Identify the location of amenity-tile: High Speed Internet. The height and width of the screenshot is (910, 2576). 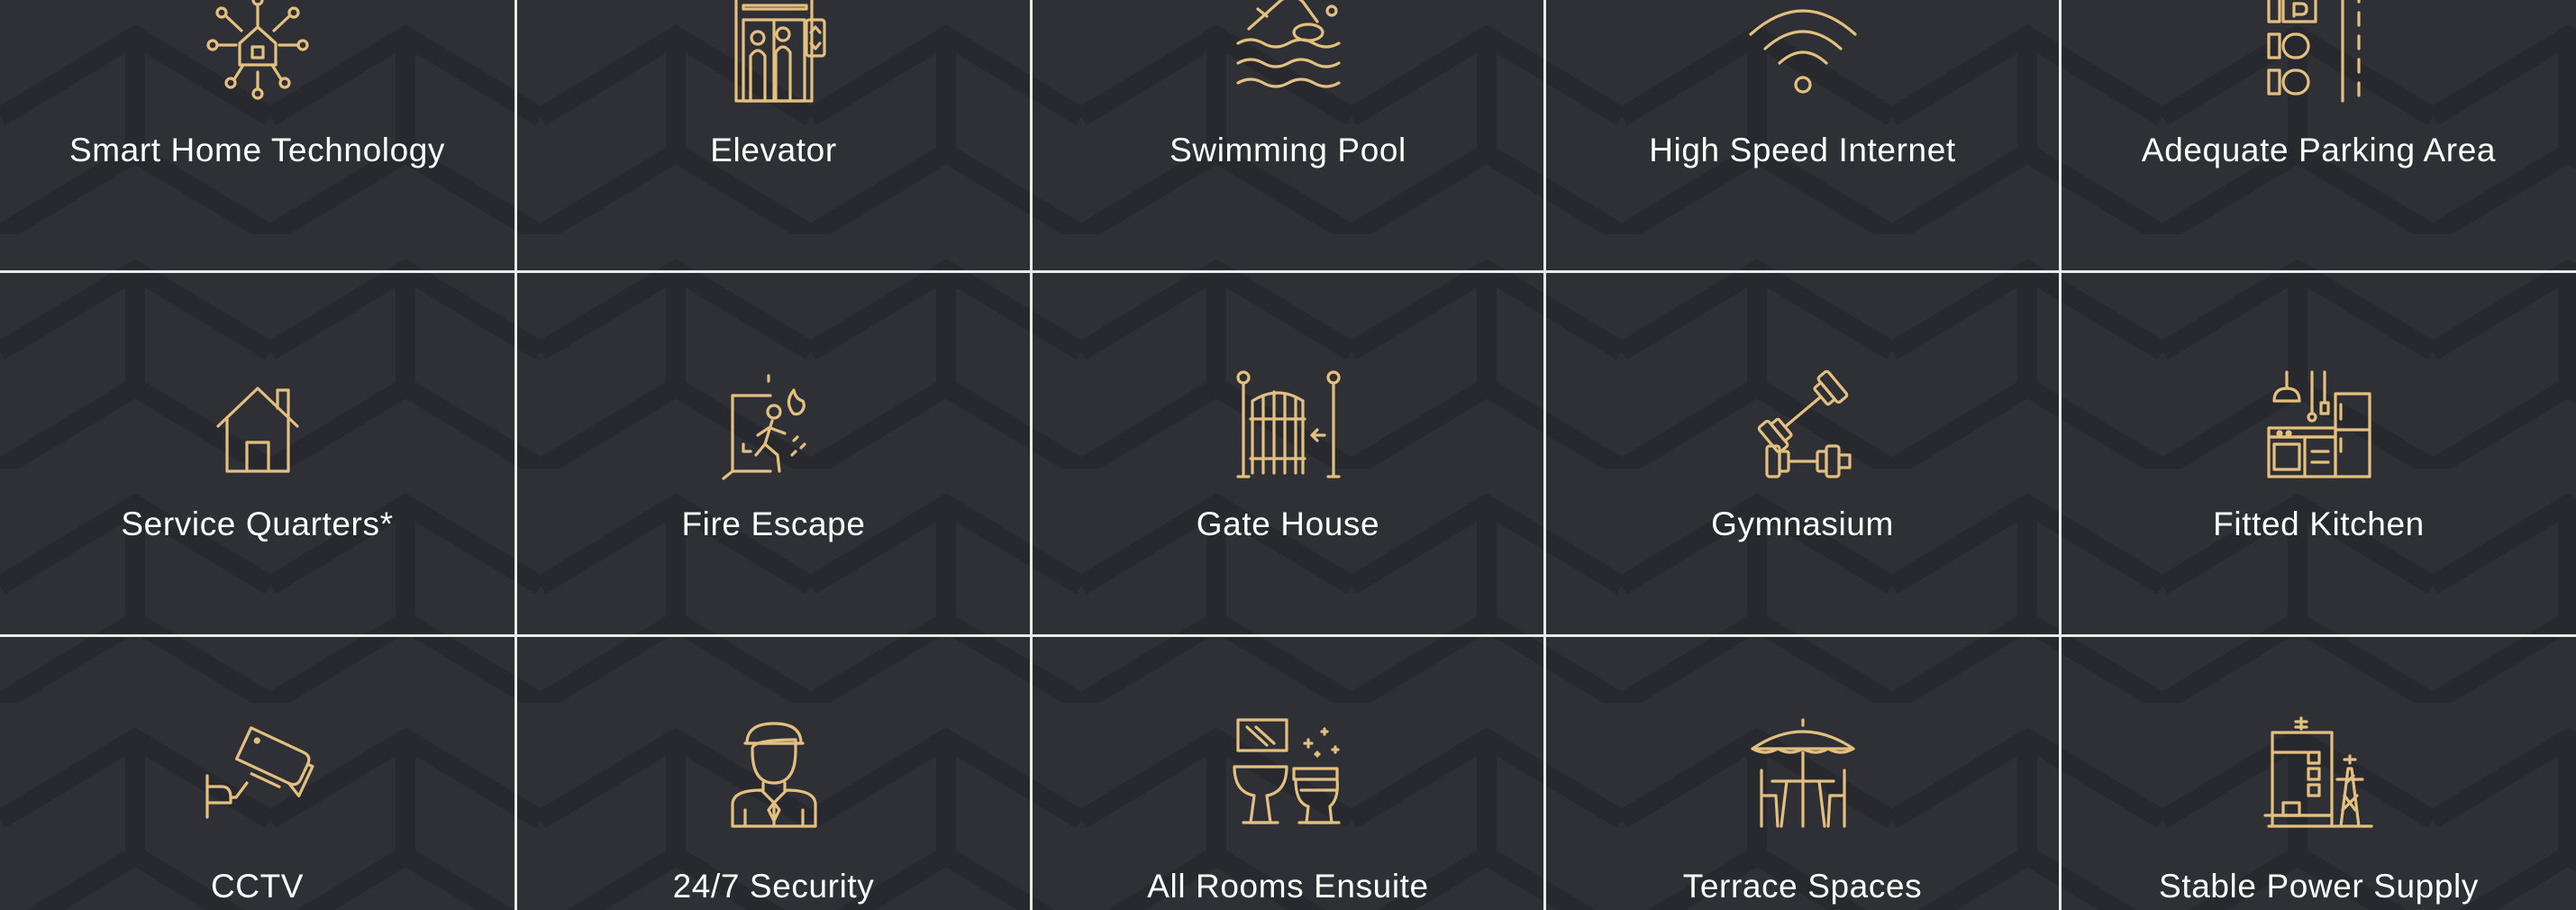
(1804, 136).